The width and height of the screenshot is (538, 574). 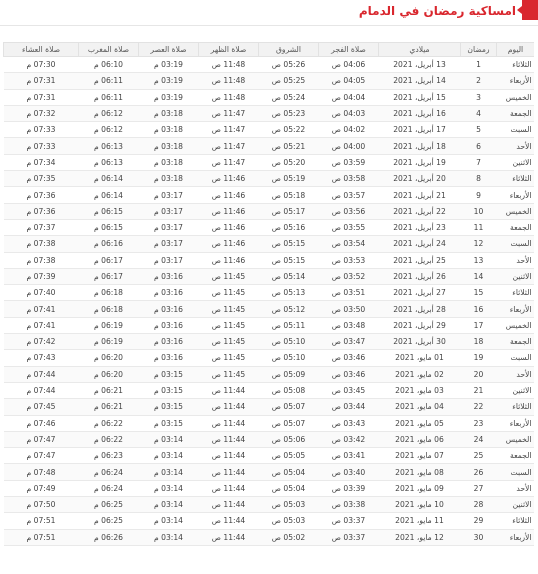 I want to click on cell-maghrib: 06:24 م, so click(x=108, y=489).